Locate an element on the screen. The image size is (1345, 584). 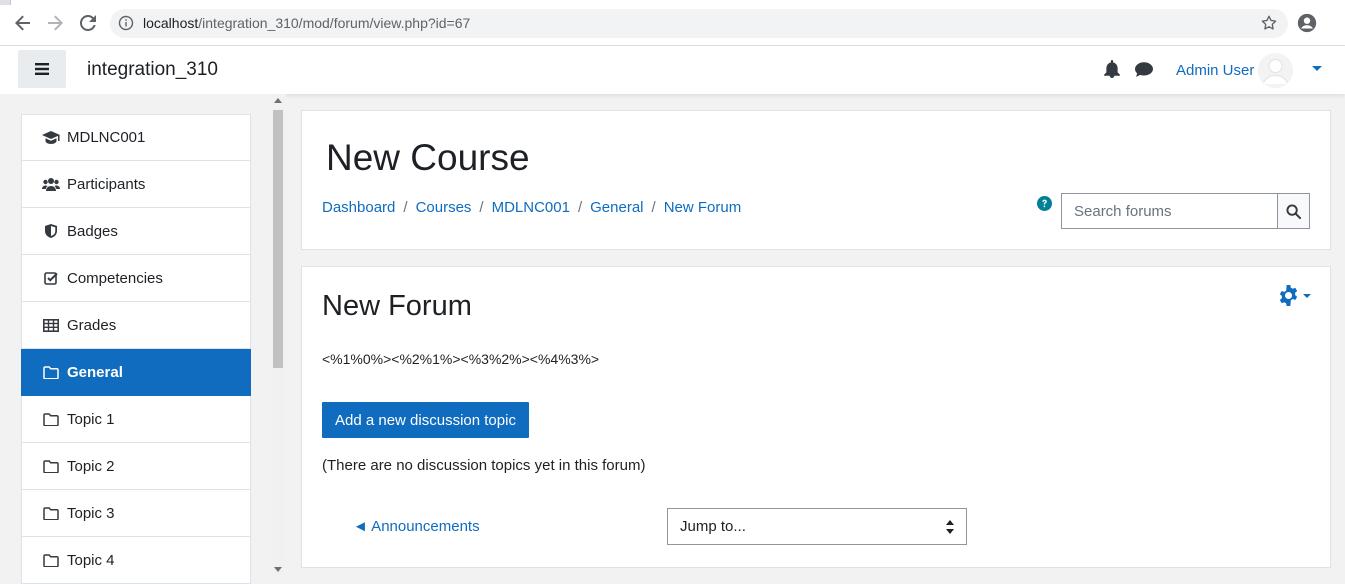
drawer-toggle-button is located at coordinates (42, 69).